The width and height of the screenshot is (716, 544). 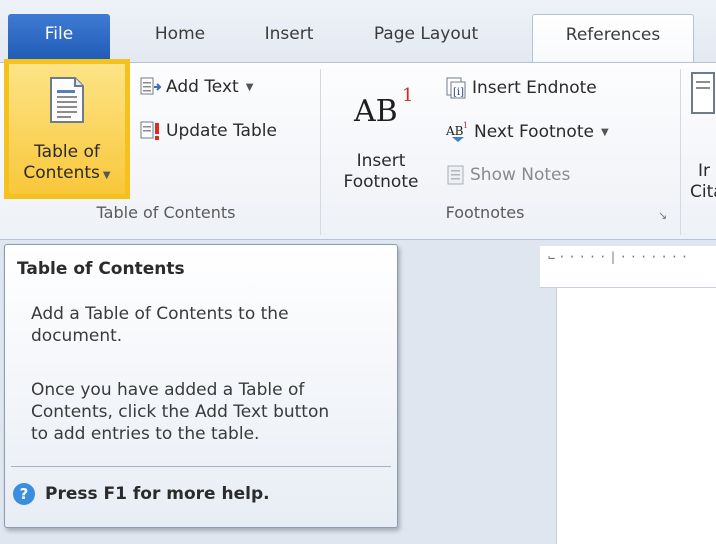 I want to click on footnote-ab-icon: AB 1, so click(x=383, y=107).